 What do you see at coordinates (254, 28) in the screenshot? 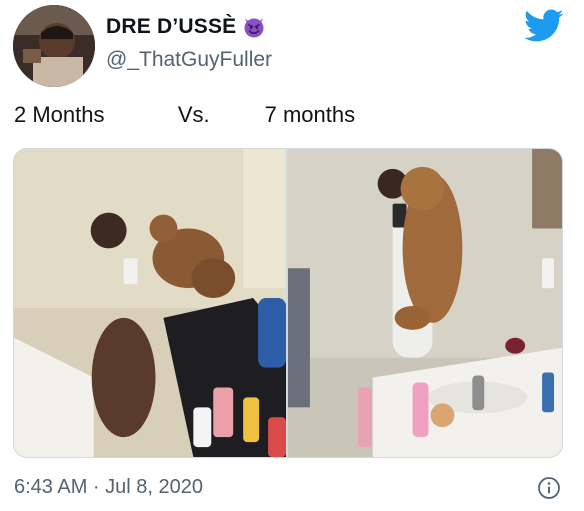
I see `smiling-imp-emoji-icon` at bounding box center [254, 28].